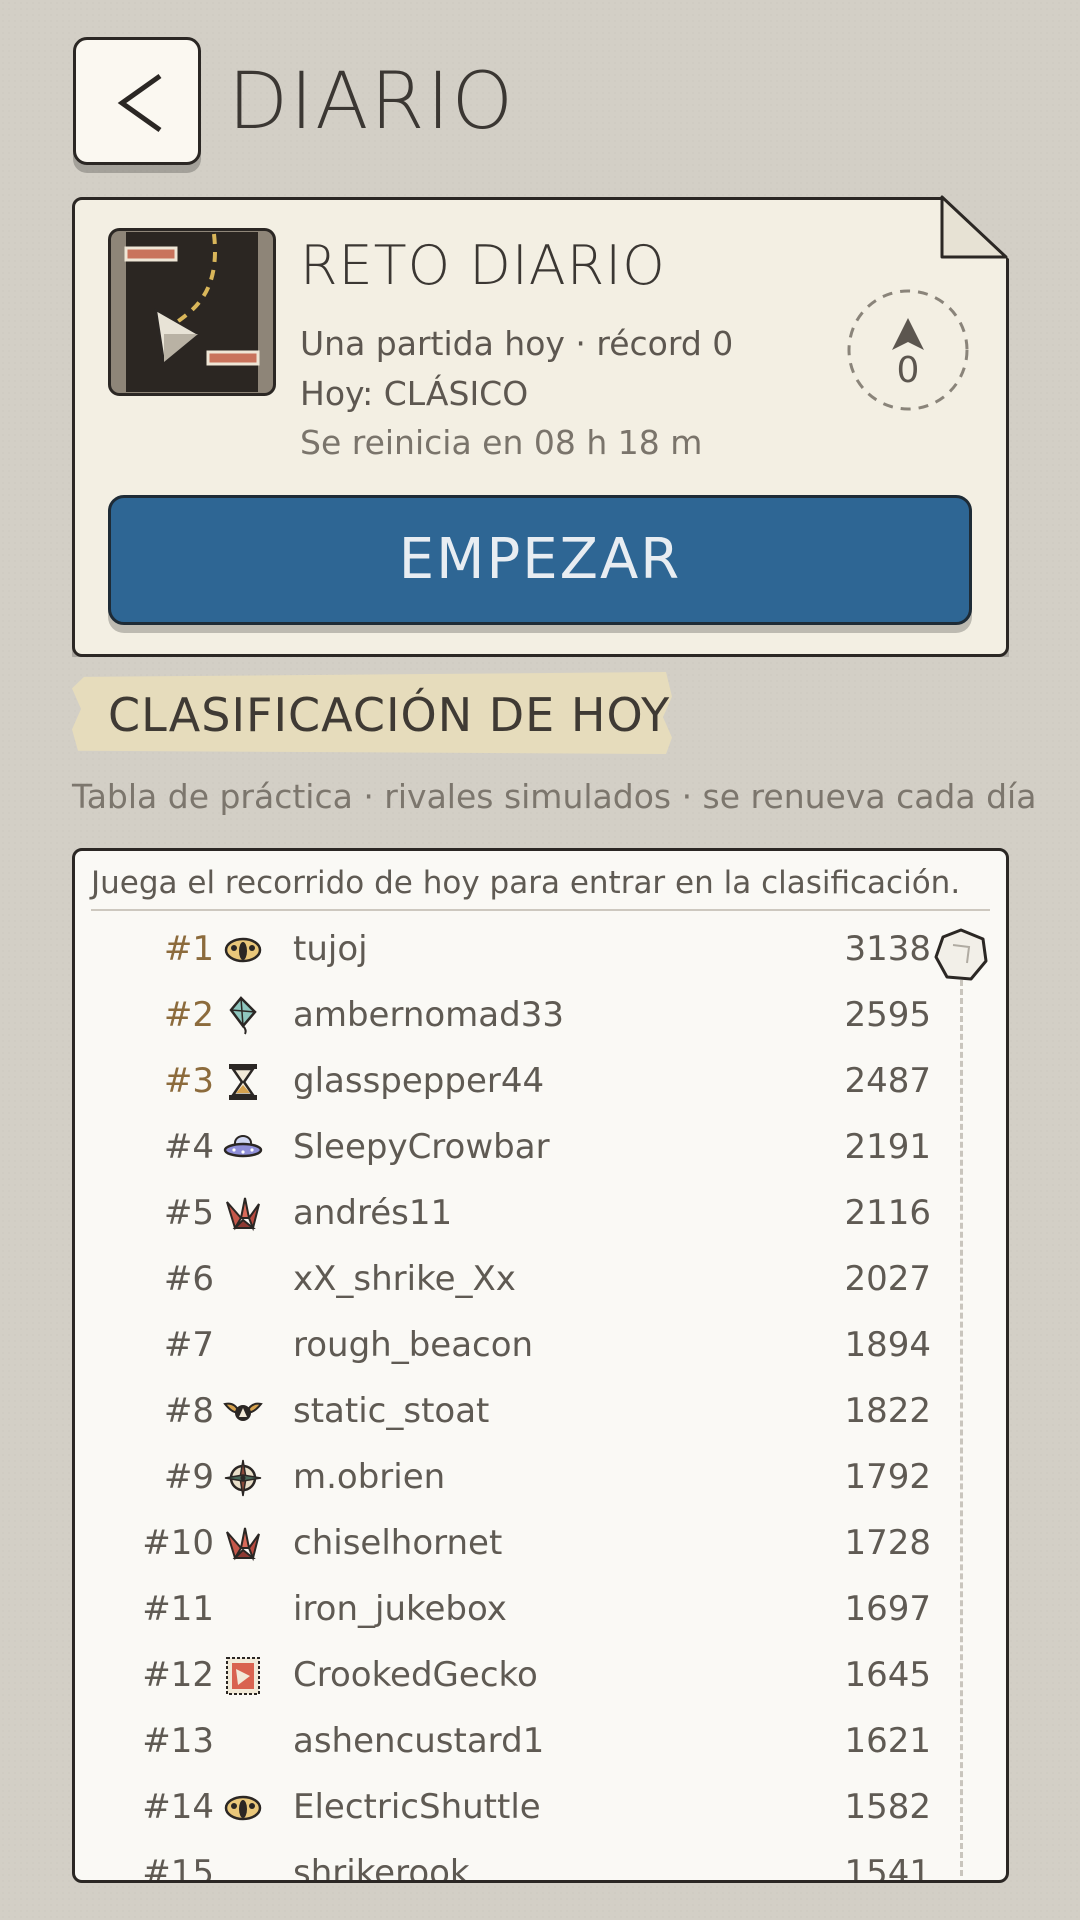  I want to click on winged-emblem-icon, so click(243, 1412).